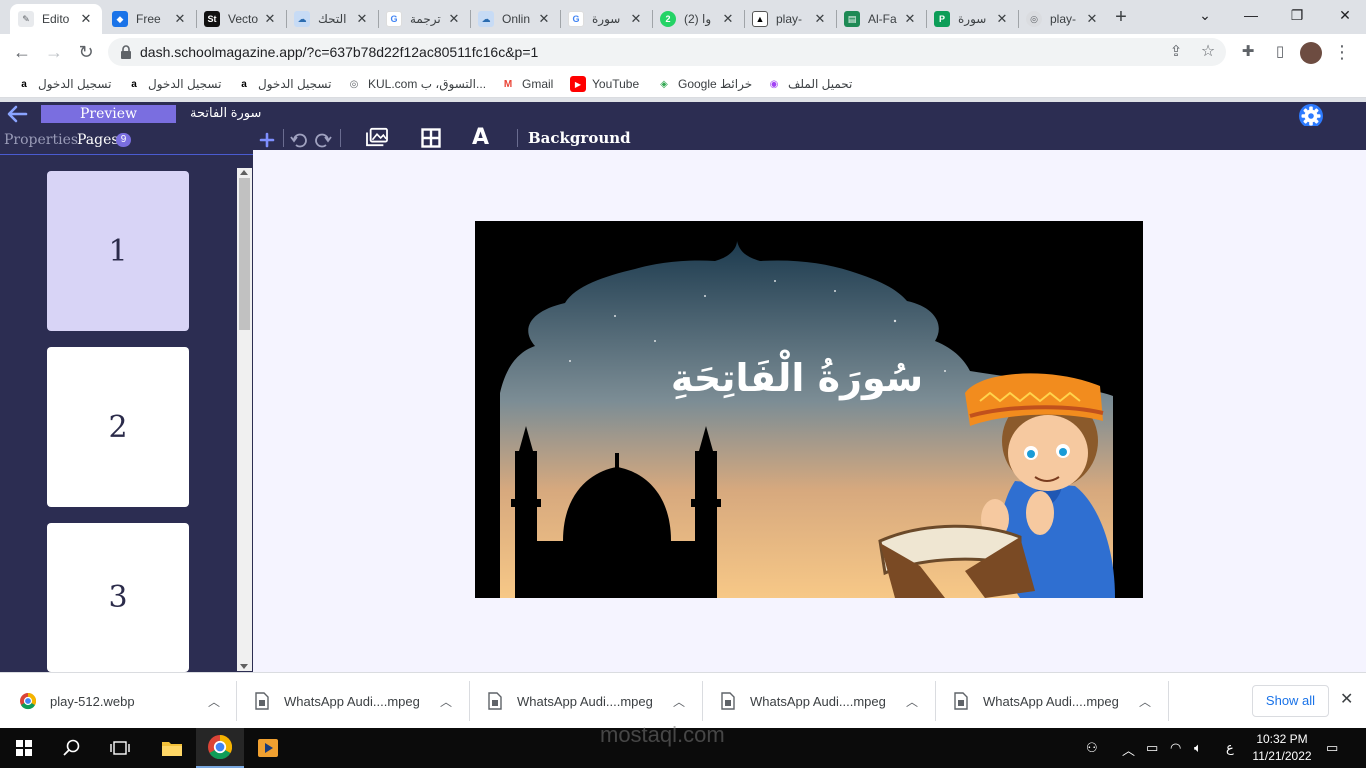  Describe the element at coordinates (704, 84) in the screenshot. I see `bookmark-item: ◈ Google خرائط` at that location.